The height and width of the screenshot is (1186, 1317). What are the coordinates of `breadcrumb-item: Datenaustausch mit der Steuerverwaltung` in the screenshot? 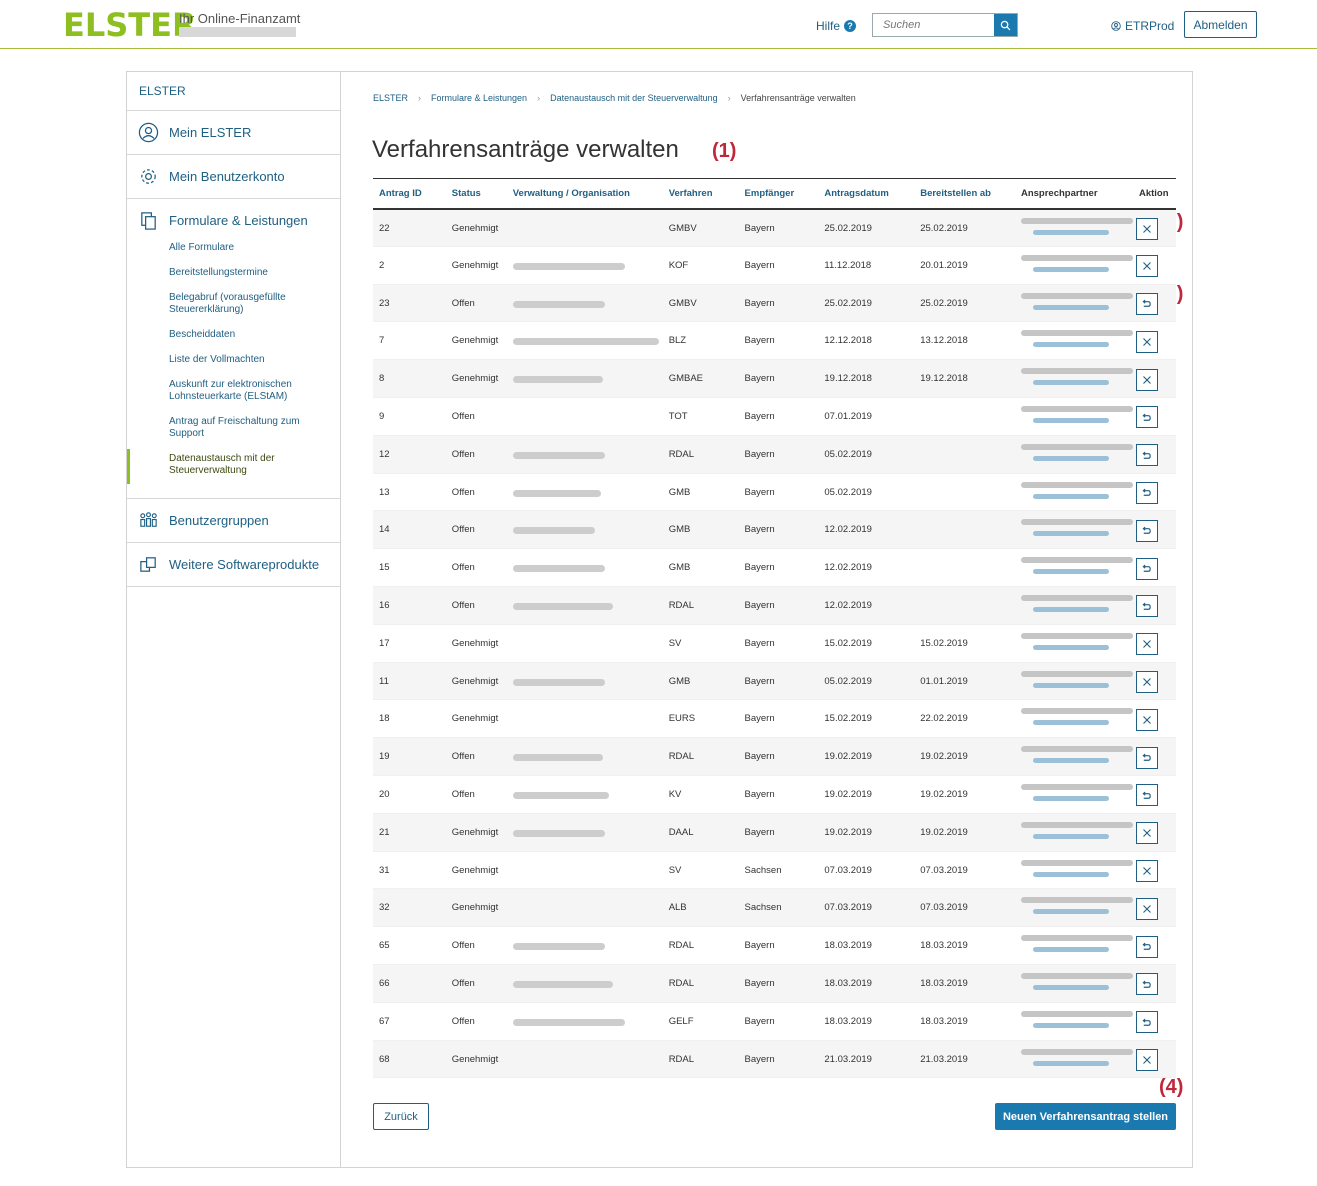 It's located at (634, 98).